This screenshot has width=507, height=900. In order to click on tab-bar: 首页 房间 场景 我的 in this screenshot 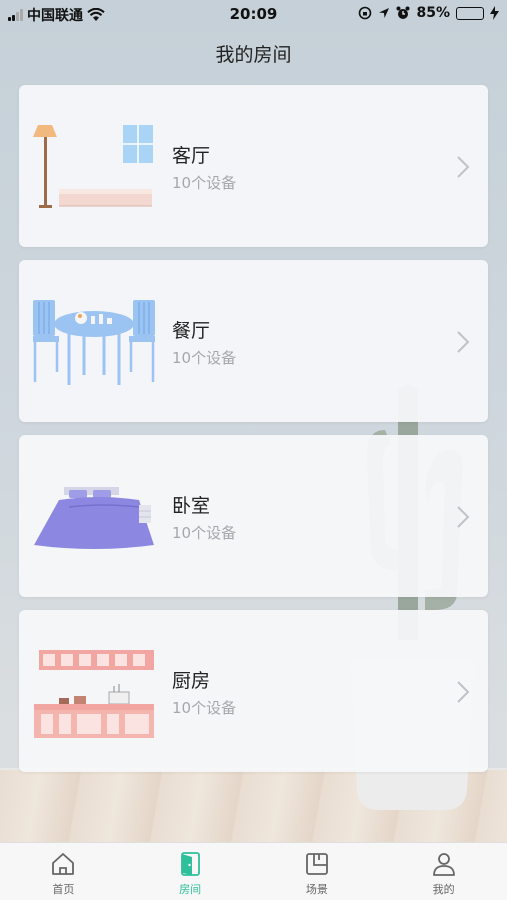, I will do `click(253, 871)`.